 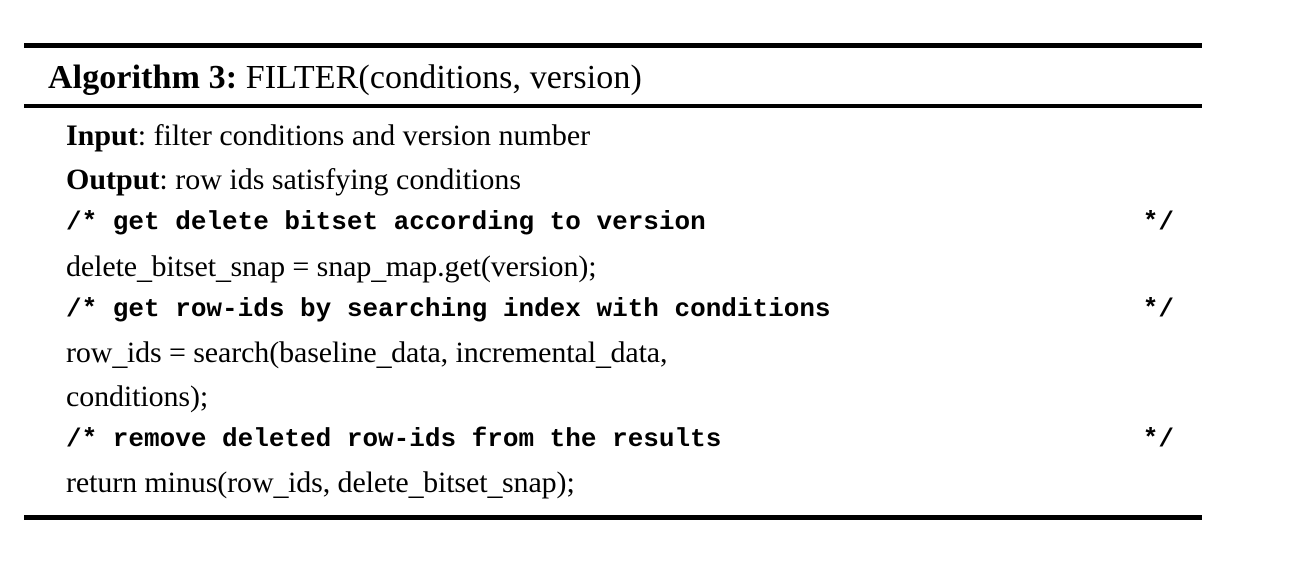 What do you see at coordinates (613, 396) in the screenshot?
I see `code-line-continuation: conditions);` at bounding box center [613, 396].